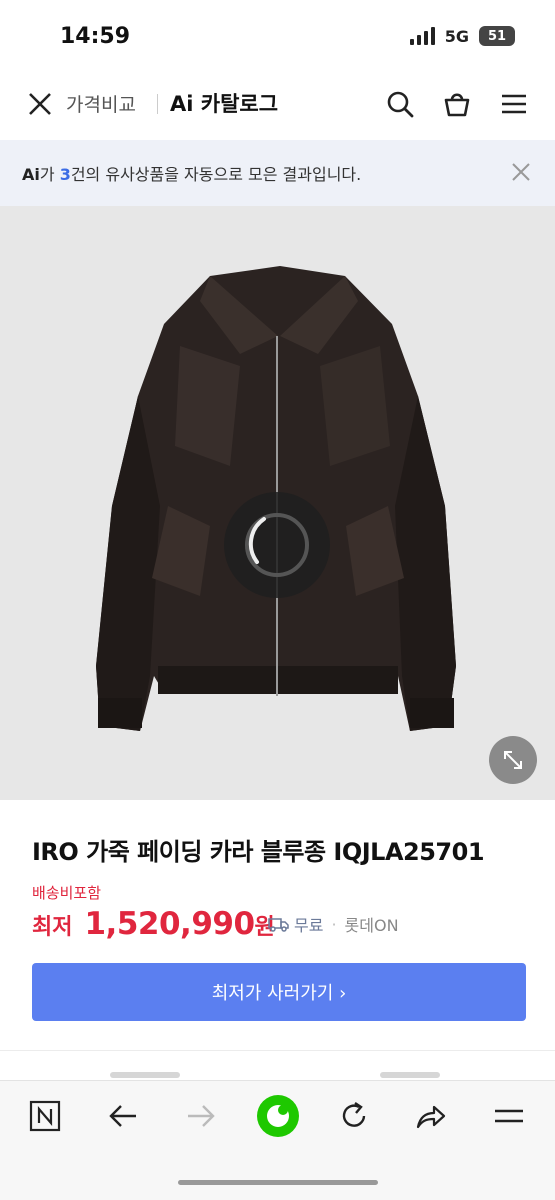  Describe the element at coordinates (123, 1116) in the screenshot. I see `back-arrow-icon` at that location.